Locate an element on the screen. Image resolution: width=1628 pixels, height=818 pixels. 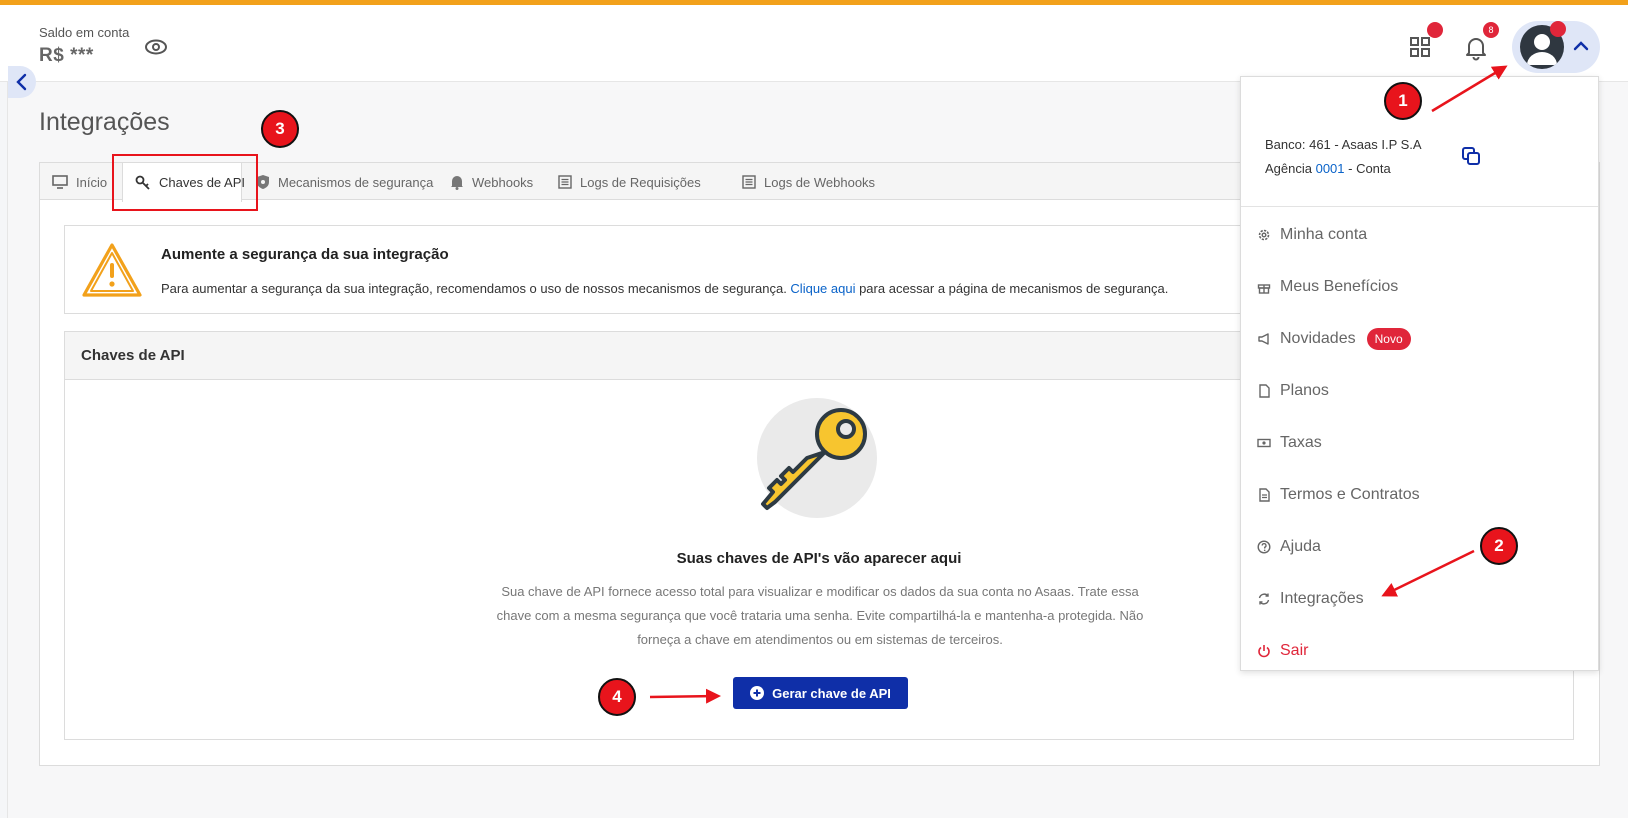
tab-webhooks: Webhooks is located at coordinates (491, 182).